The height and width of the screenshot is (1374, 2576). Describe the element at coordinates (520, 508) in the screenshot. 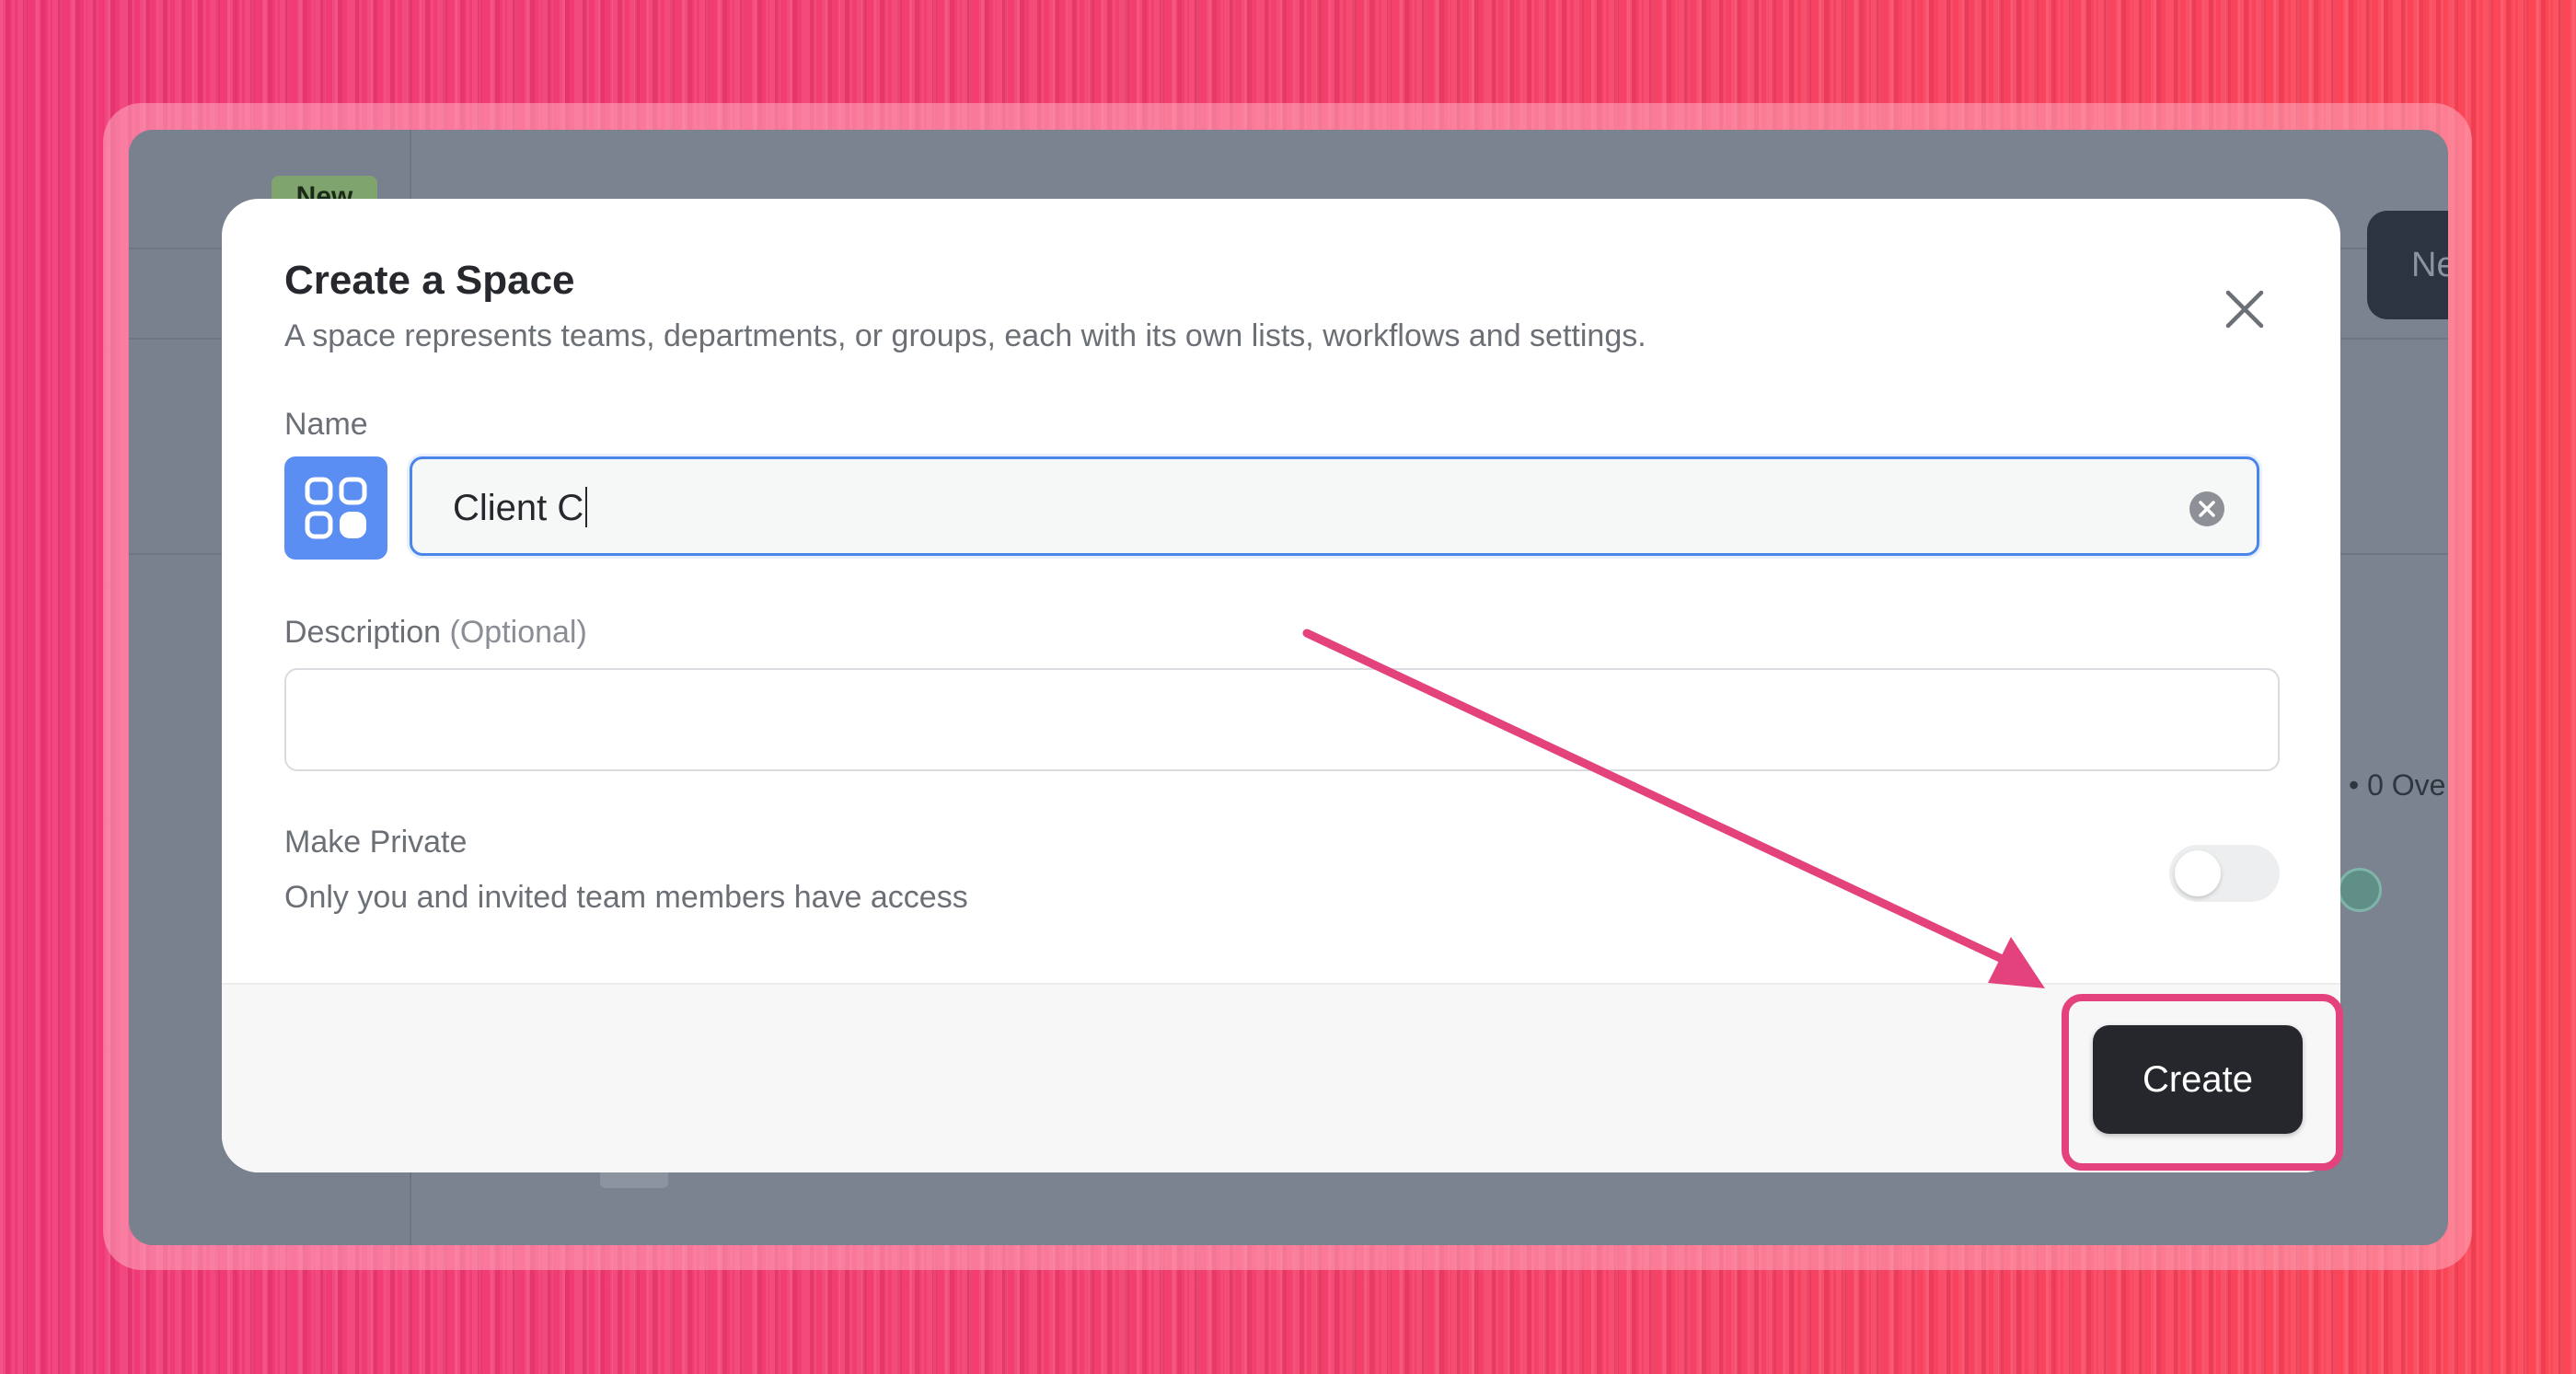

I see `space-name-value: Client C` at that location.